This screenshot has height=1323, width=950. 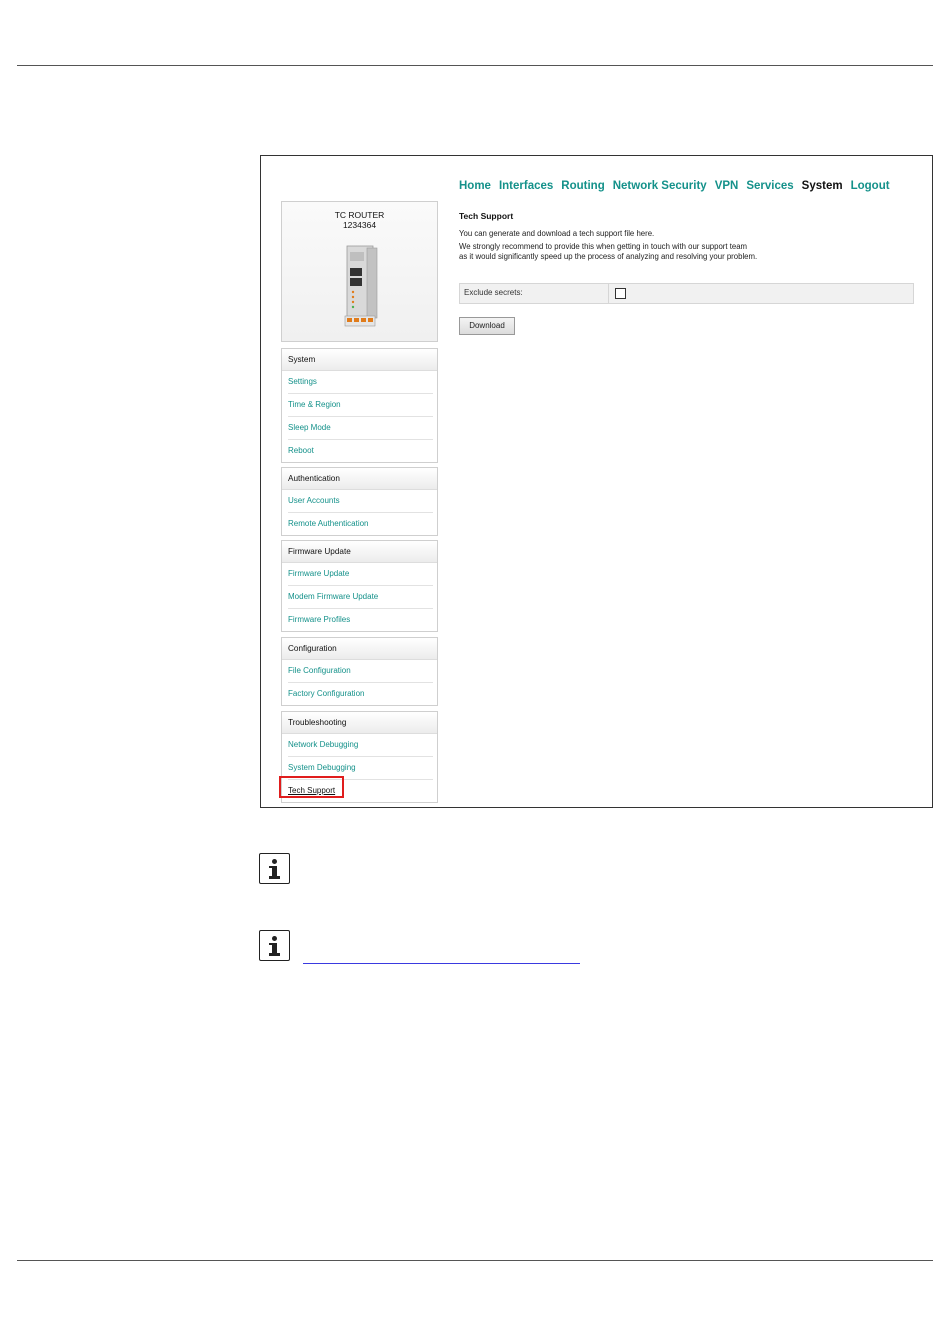 What do you see at coordinates (360, 694) in the screenshot?
I see `sidebar-item-factory-configuration: Factory Configuration` at bounding box center [360, 694].